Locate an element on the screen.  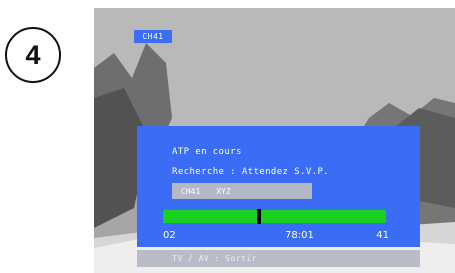
progress-min-label: 02 is located at coordinates (169, 235).